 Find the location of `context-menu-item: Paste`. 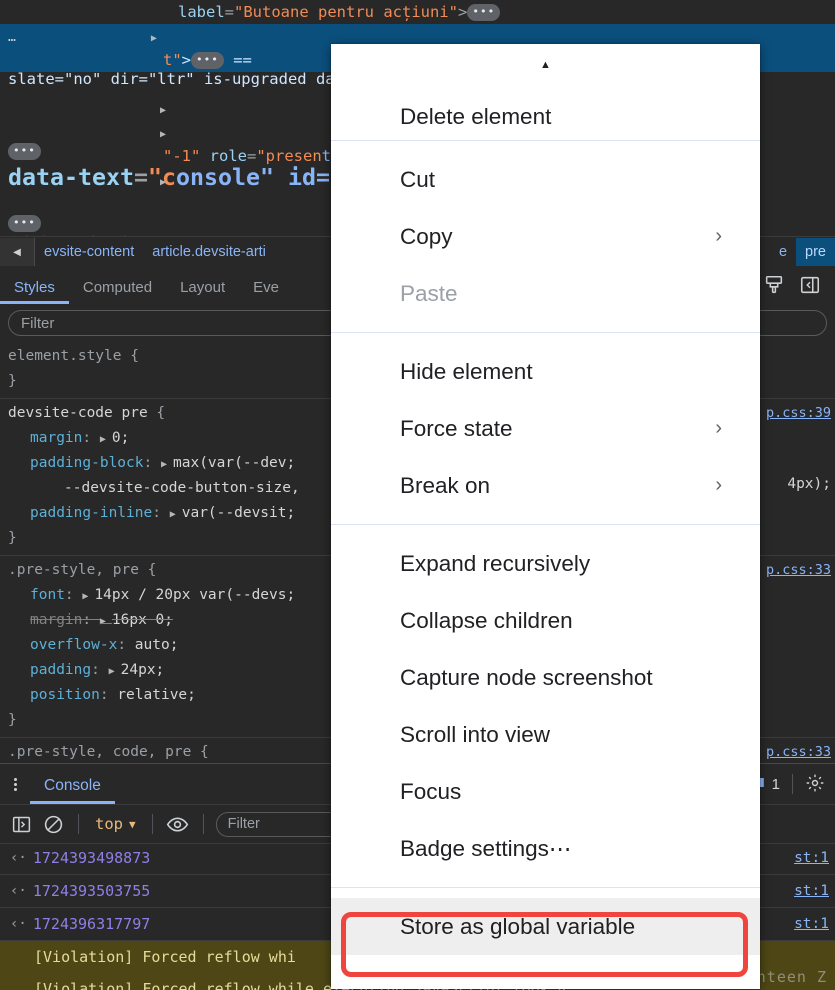

context-menu-item: Paste is located at coordinates (545, 293).